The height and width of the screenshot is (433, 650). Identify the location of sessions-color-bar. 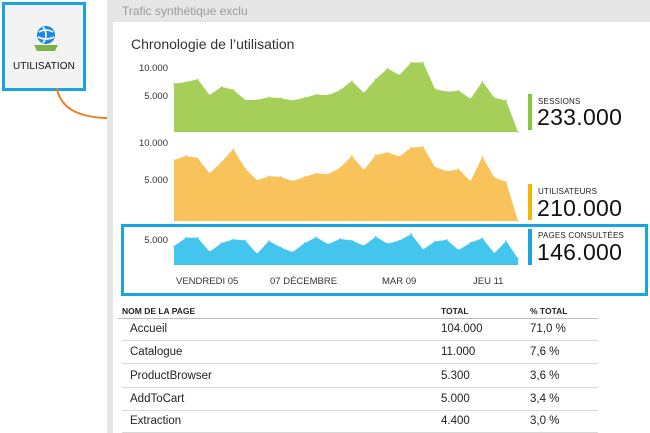
(530, 112).